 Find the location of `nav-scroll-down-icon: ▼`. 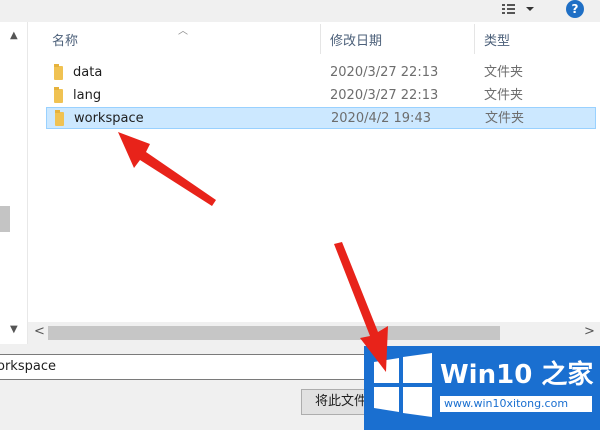

nav-scroll-down-icon: ▼ is located at coordinates (14, 329).